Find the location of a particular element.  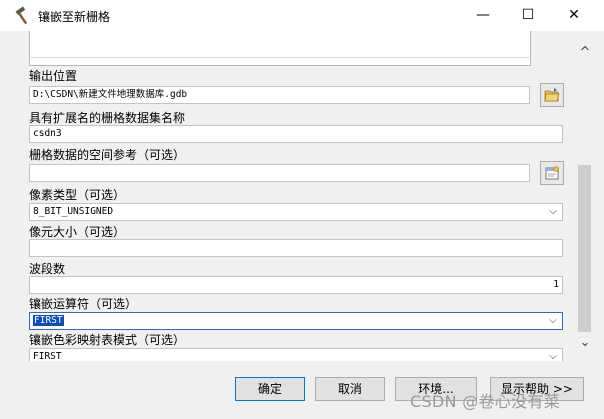

scroll-down-icon: ⌄ is located at coordinates (585, 343).